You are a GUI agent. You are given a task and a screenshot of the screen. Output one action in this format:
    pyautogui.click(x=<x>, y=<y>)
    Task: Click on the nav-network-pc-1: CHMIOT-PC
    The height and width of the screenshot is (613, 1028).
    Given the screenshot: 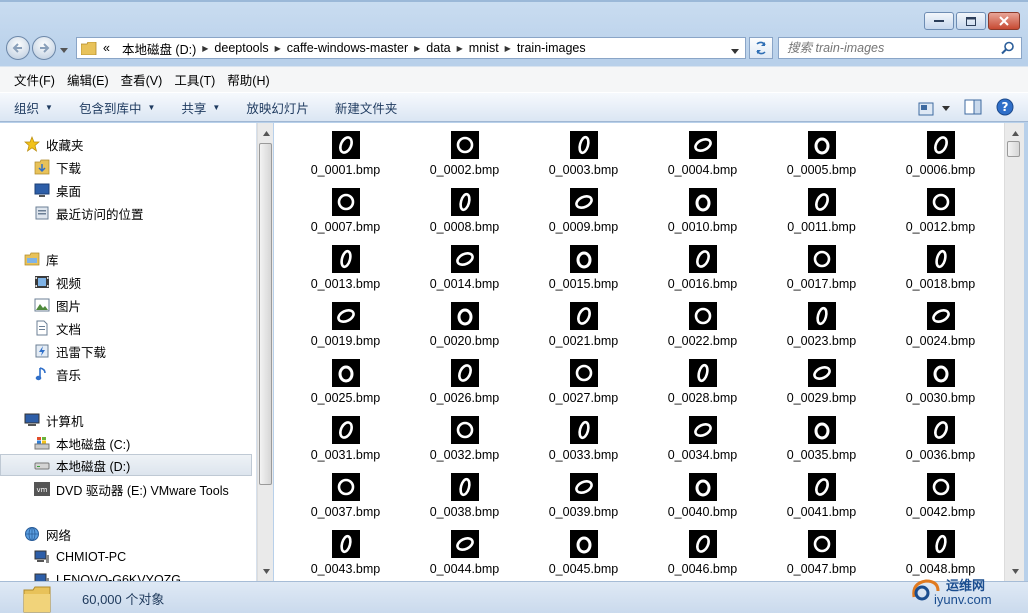 What is the action you would take?
    pyautogui.click(x=126, y=557)
    